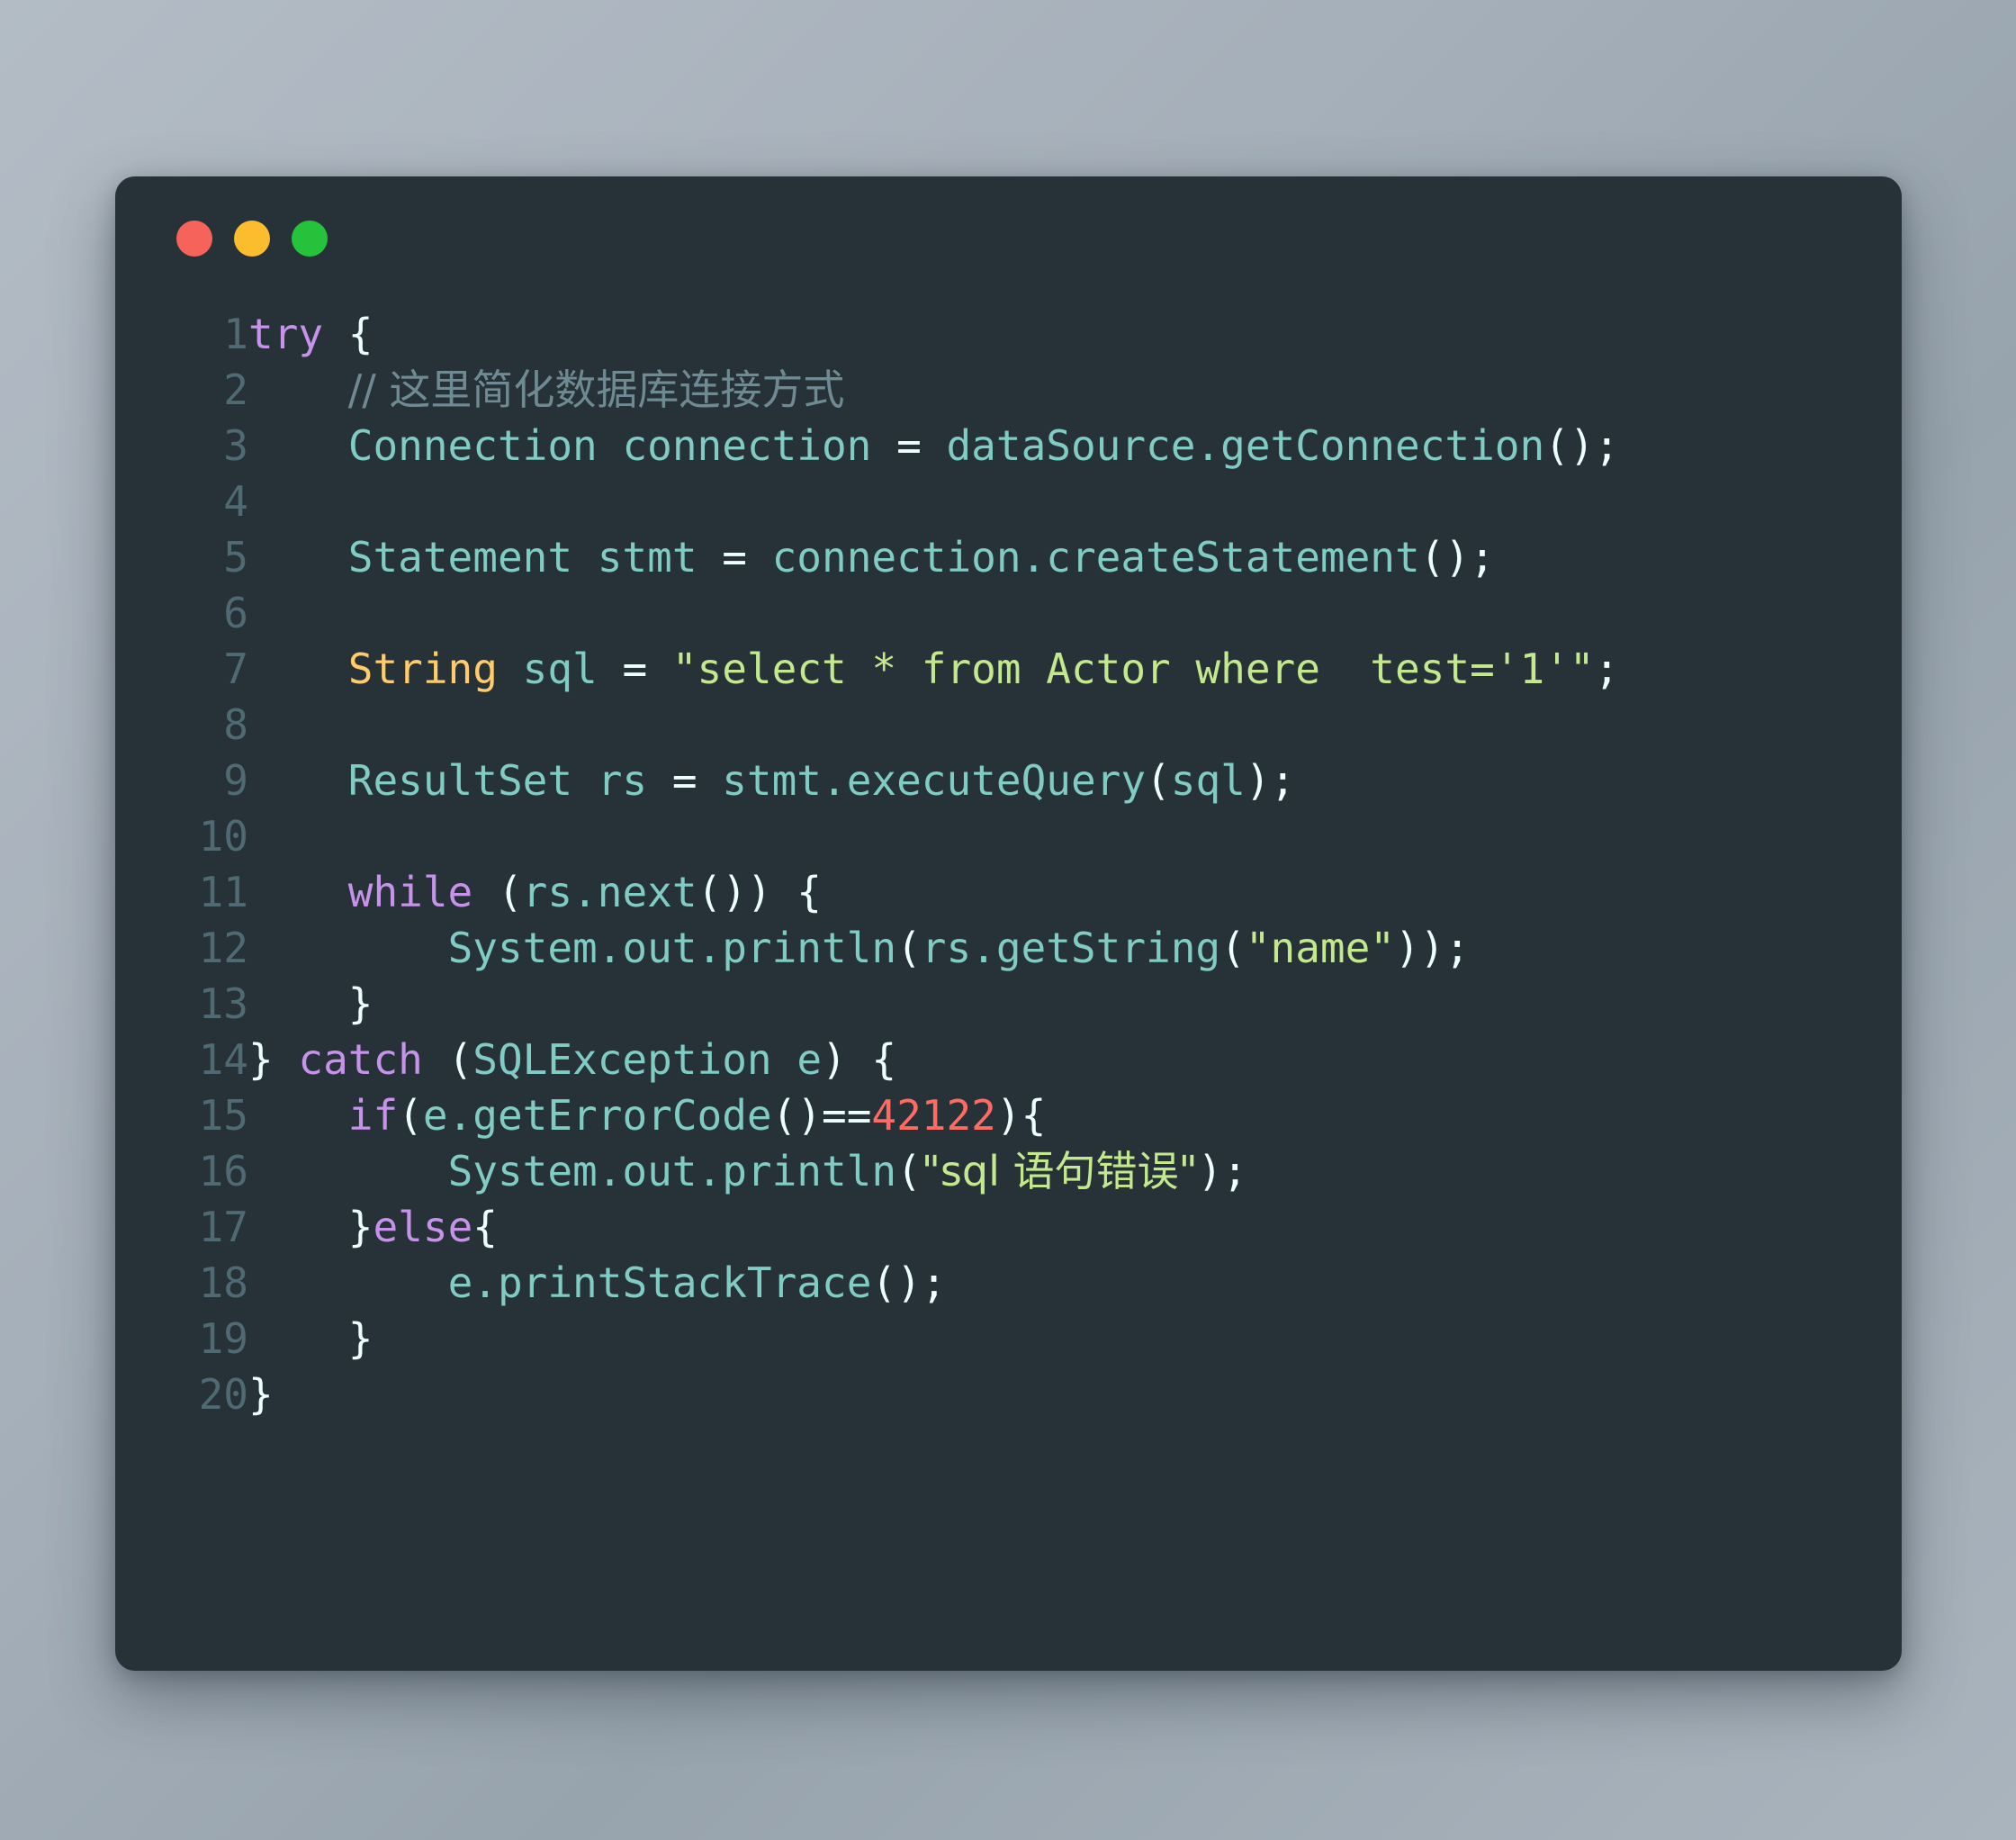  Describe the element at coordinates (859, 1059) in the screenshot. I see `token-punctuation: ) {` at that location.